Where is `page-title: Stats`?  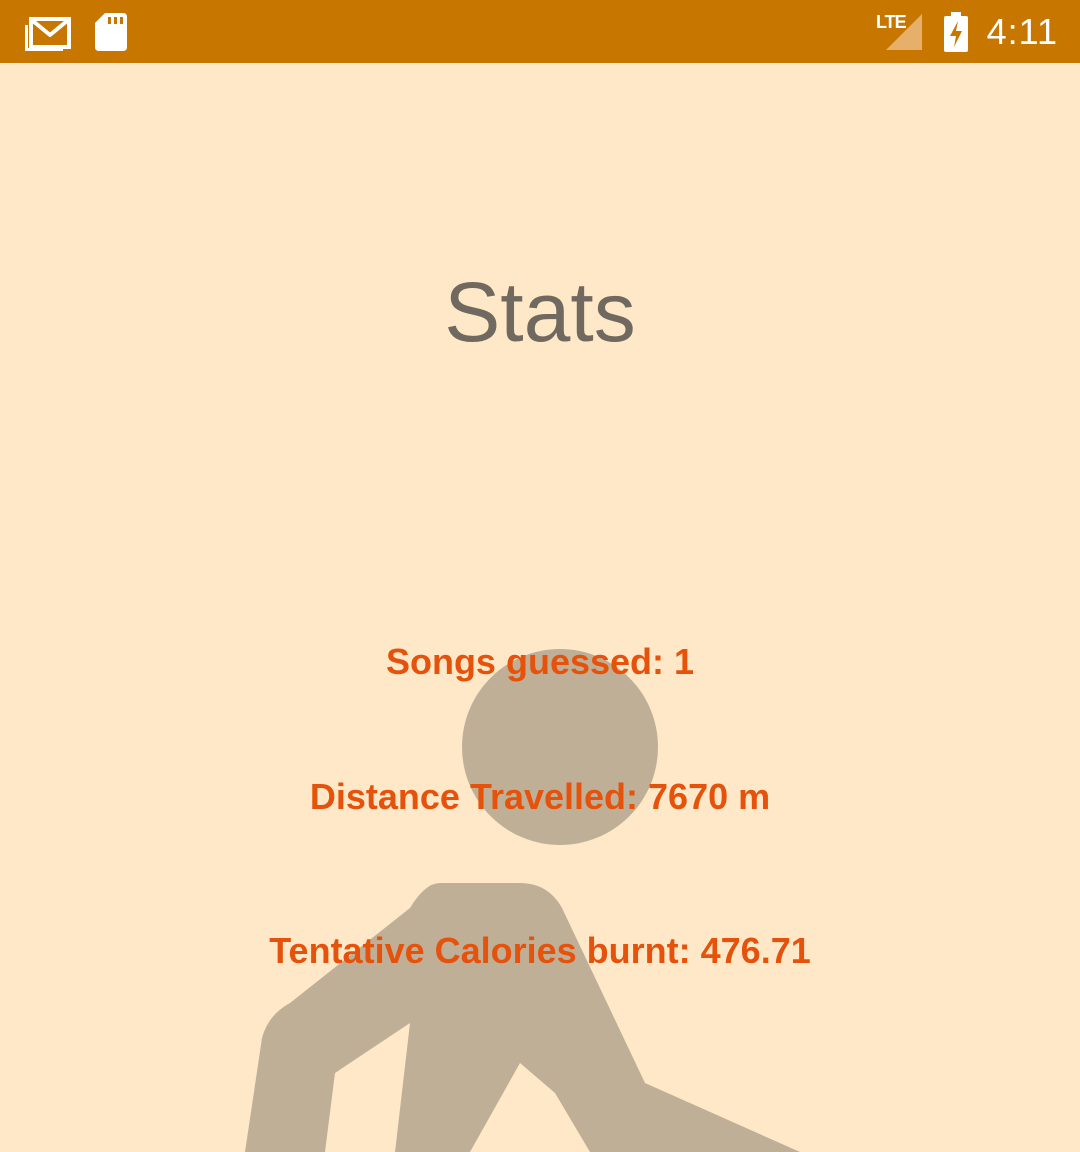 page-title: Stats is located at coordinates (540, 312).